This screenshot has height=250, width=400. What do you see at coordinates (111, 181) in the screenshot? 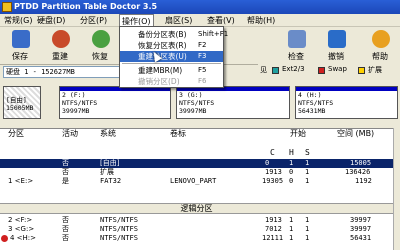
I see `cell-system: FAT32` at bounding box center [111, 181].